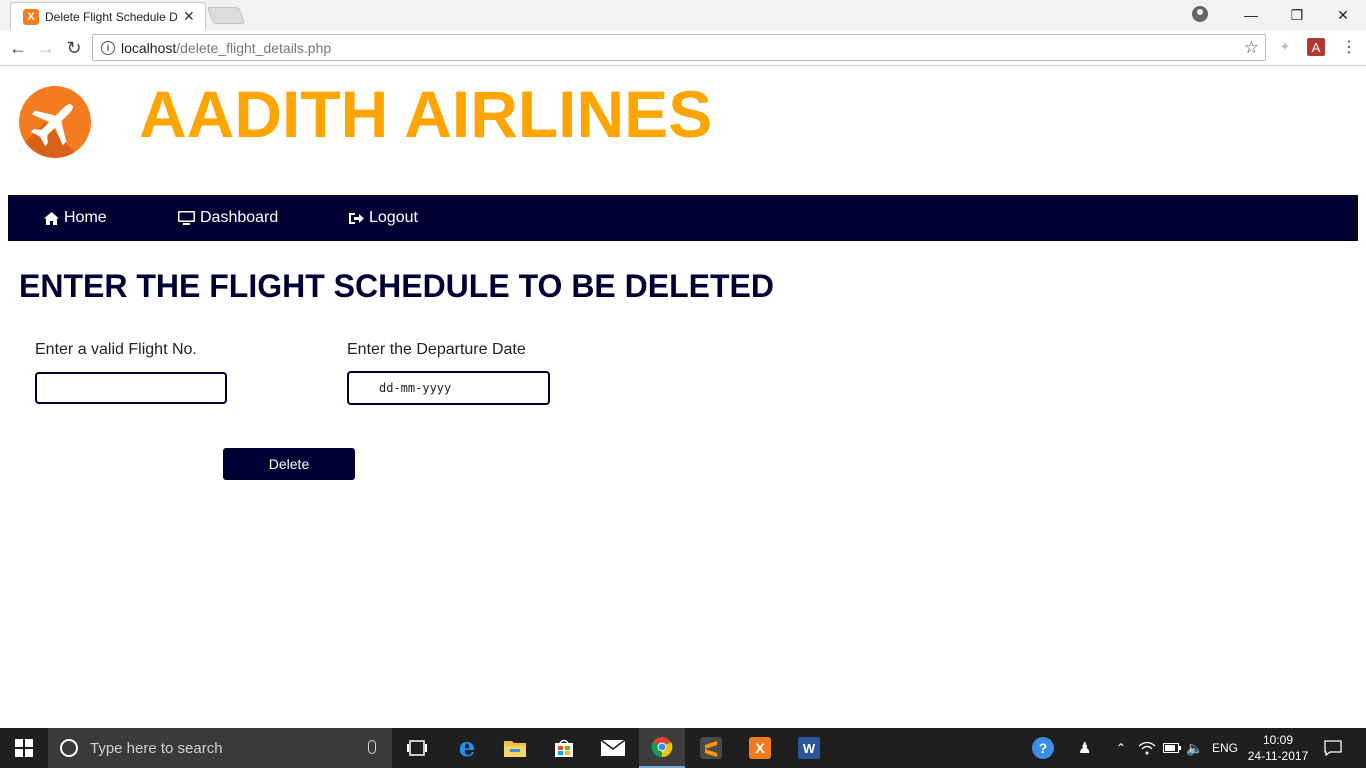 This screenshot has width=1366, height=768. What do you see at coordinates (436, 349) in the screenshot?
I see `departure-date-label: Enter the Departure Date` at bounding box center [436, 349].